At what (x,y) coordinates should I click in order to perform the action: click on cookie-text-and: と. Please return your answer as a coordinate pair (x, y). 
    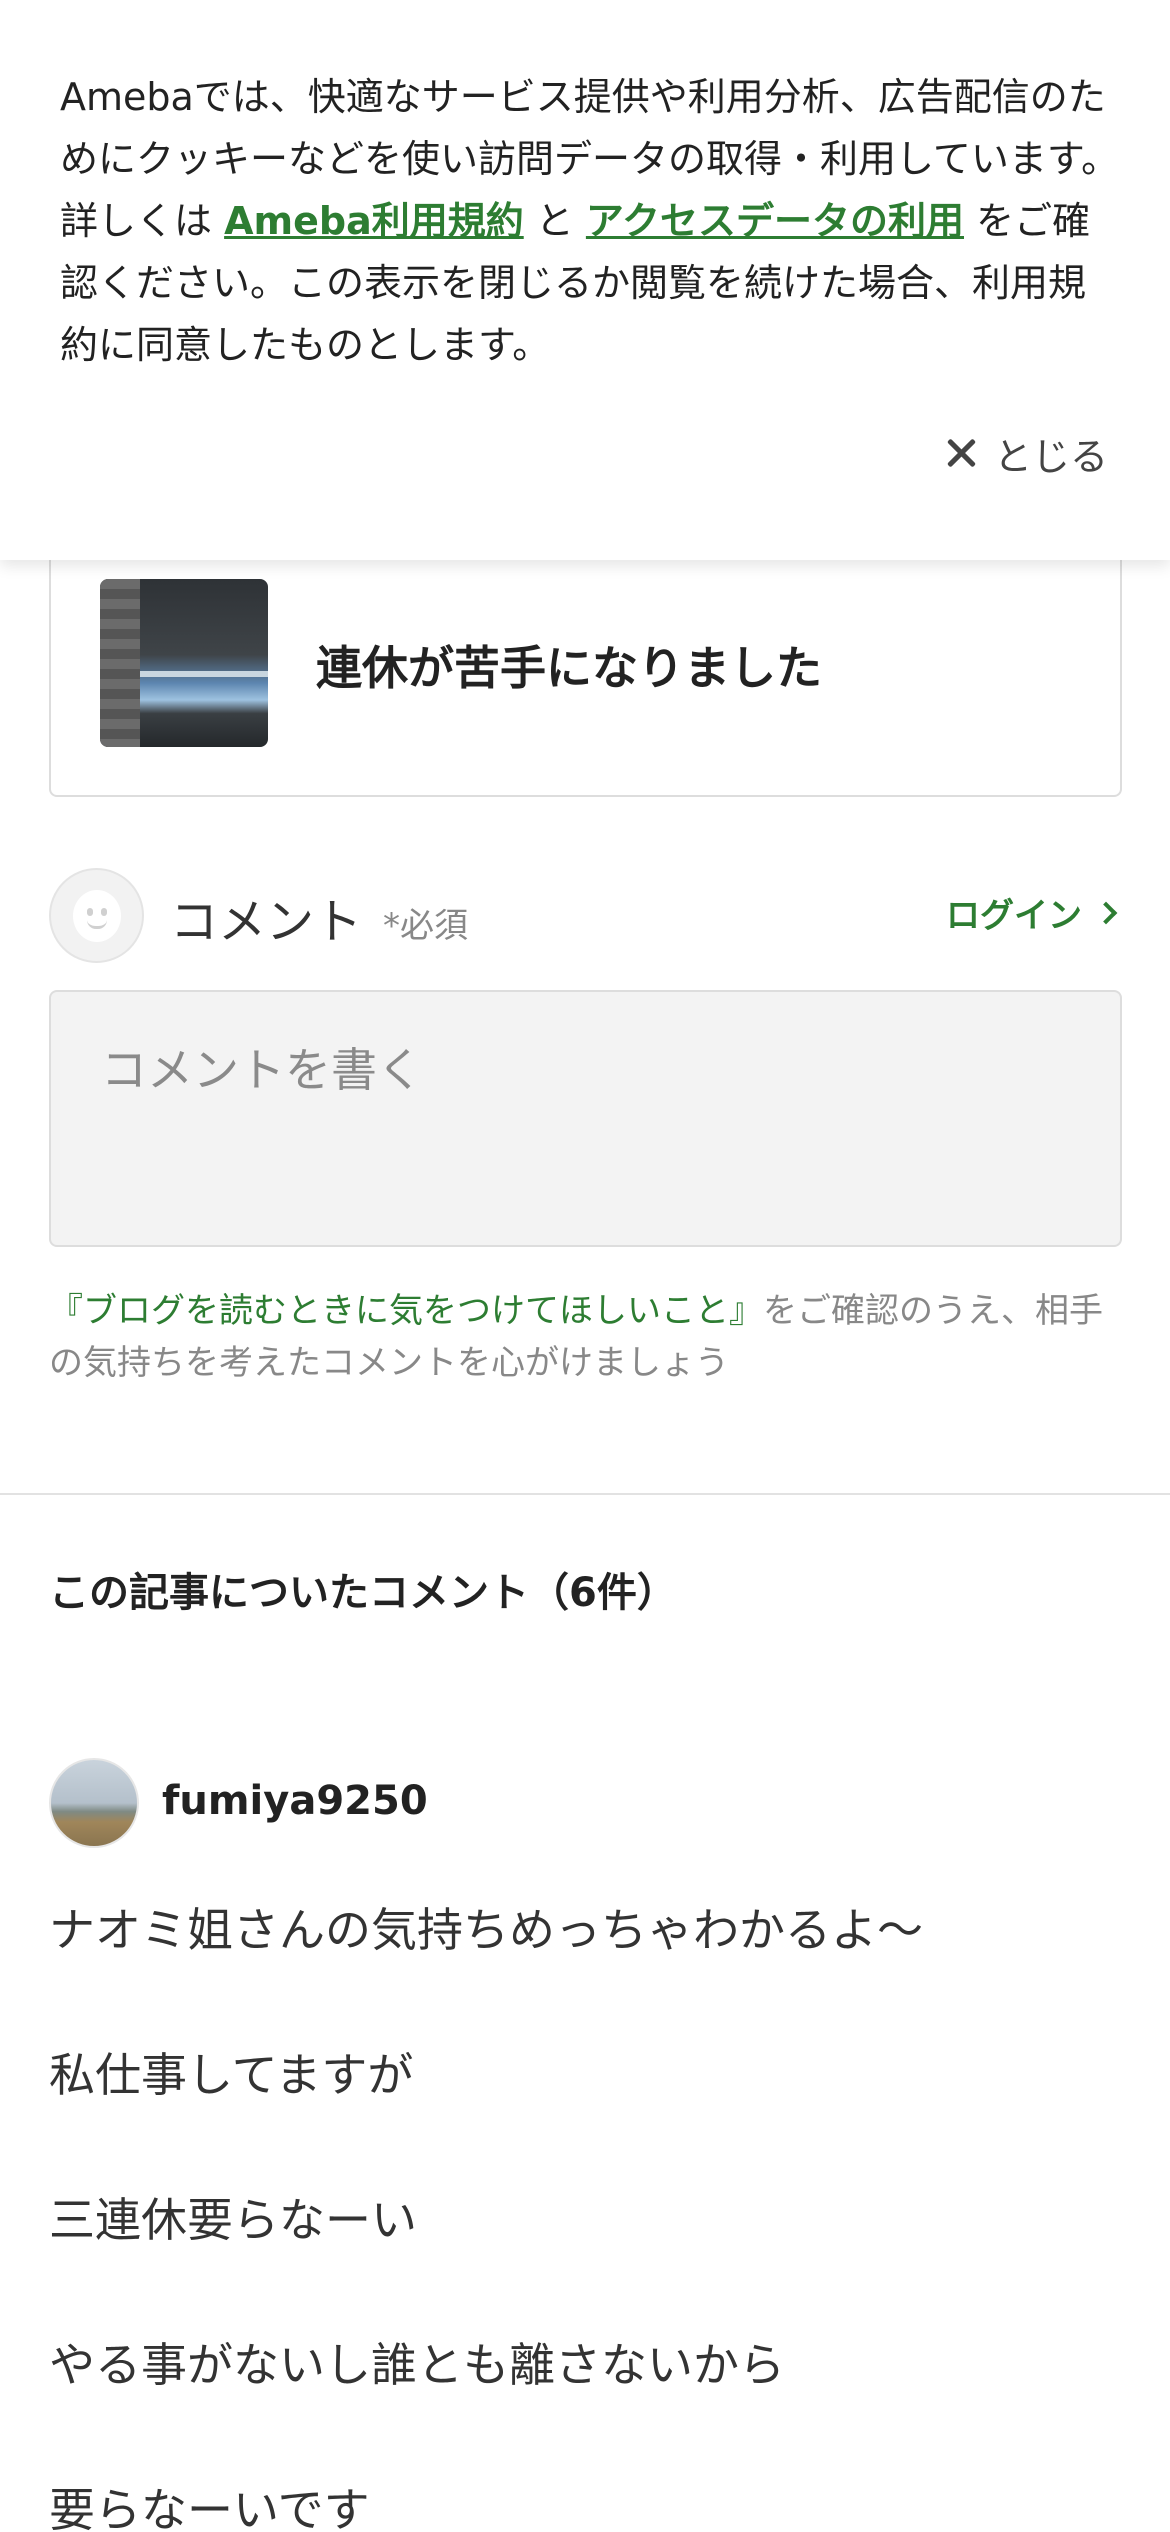
    Looking at the image, I should click on (554, 221).